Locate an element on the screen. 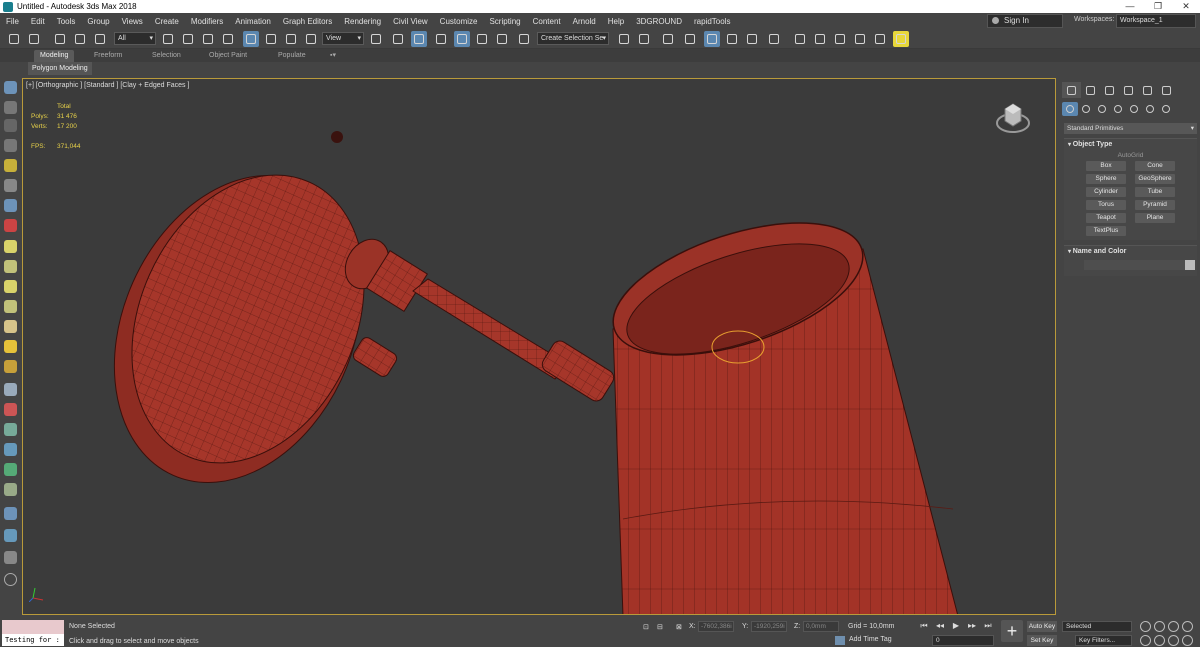 This screenshot has width=1200, height=647. cone-button: Cone is located at coordinates (1155, 166).